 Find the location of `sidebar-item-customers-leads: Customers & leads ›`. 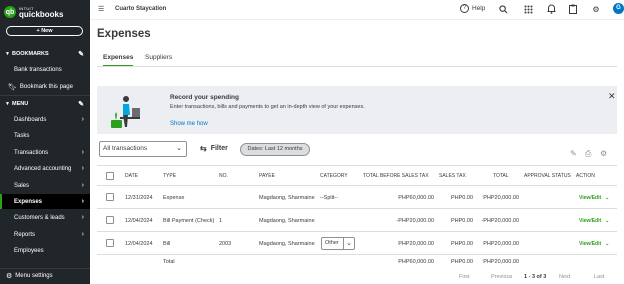

sidebar-item-customers-leads: Customers & leads › is located at coordinates (45, 217).